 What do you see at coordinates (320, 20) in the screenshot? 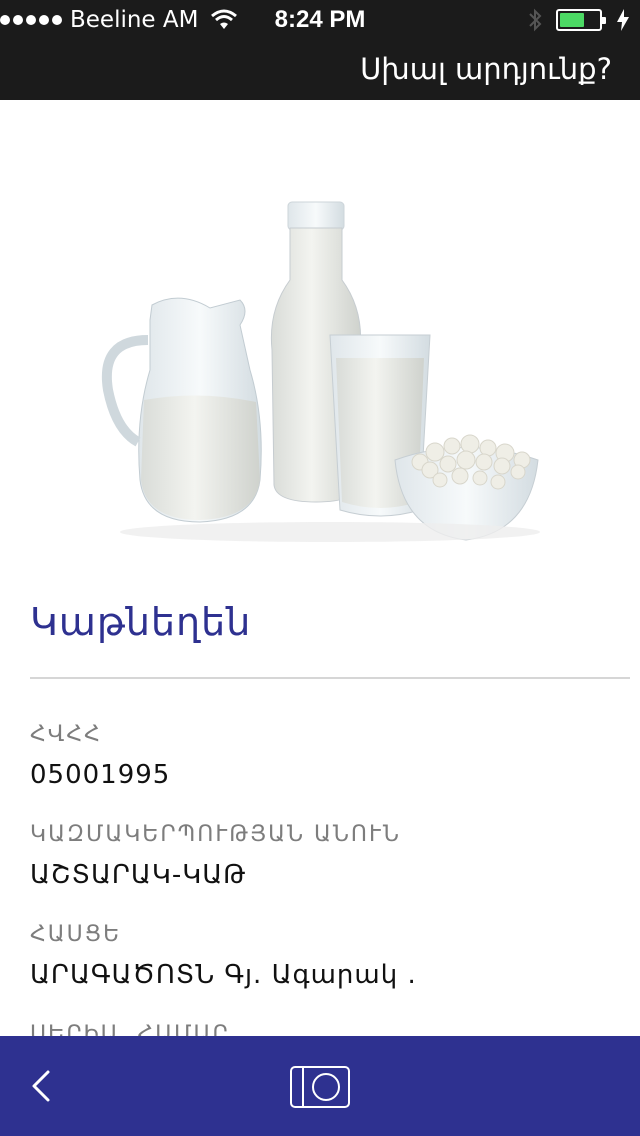
I see `status-bar: Beeline AM 8:24 PM` at bounding box center [320, 20].